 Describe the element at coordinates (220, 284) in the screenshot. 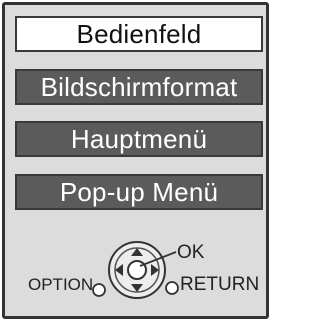

I see `return-label: RETURN` at that location.